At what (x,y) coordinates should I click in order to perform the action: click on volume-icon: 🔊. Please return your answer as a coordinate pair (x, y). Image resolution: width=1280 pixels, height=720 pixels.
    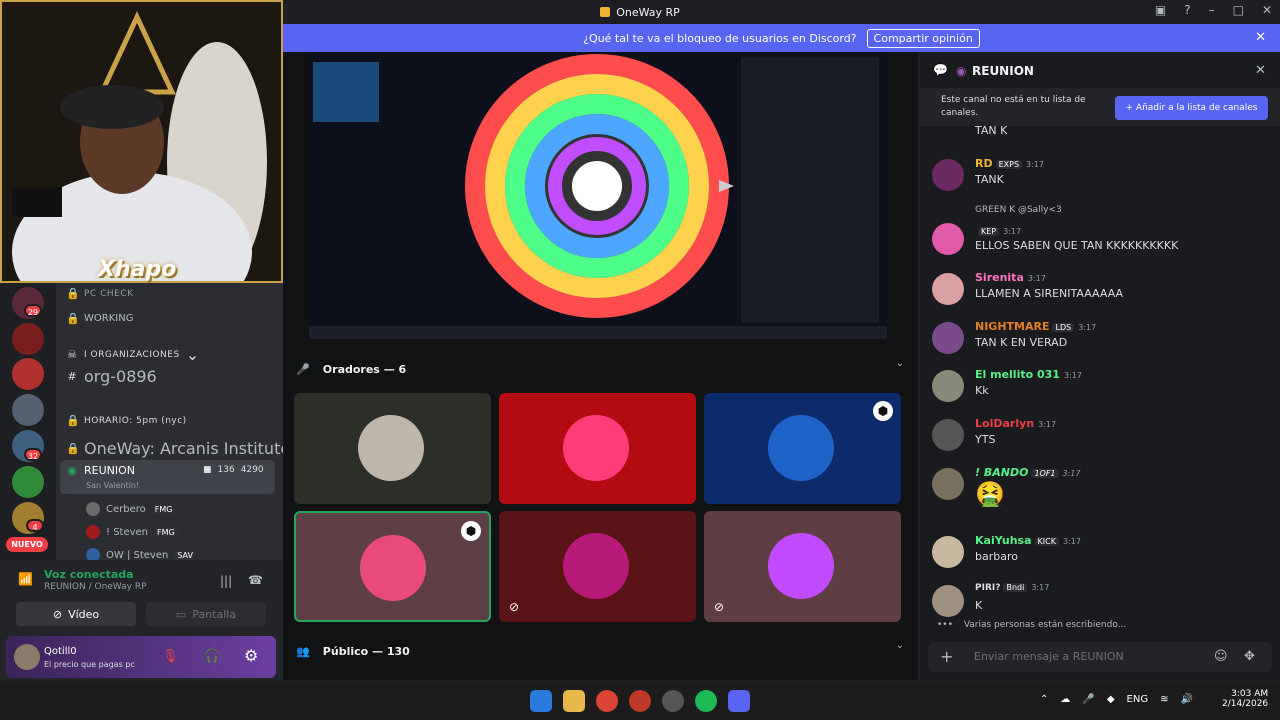
    Looking at the image, I should click on (1187, 699).